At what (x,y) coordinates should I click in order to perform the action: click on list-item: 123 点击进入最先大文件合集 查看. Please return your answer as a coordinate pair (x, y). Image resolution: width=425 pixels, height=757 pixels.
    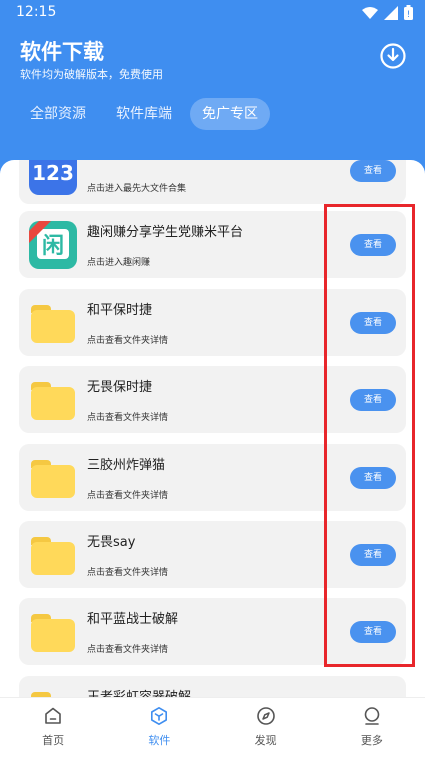
    Looking at the image, I should click on (212, 182).